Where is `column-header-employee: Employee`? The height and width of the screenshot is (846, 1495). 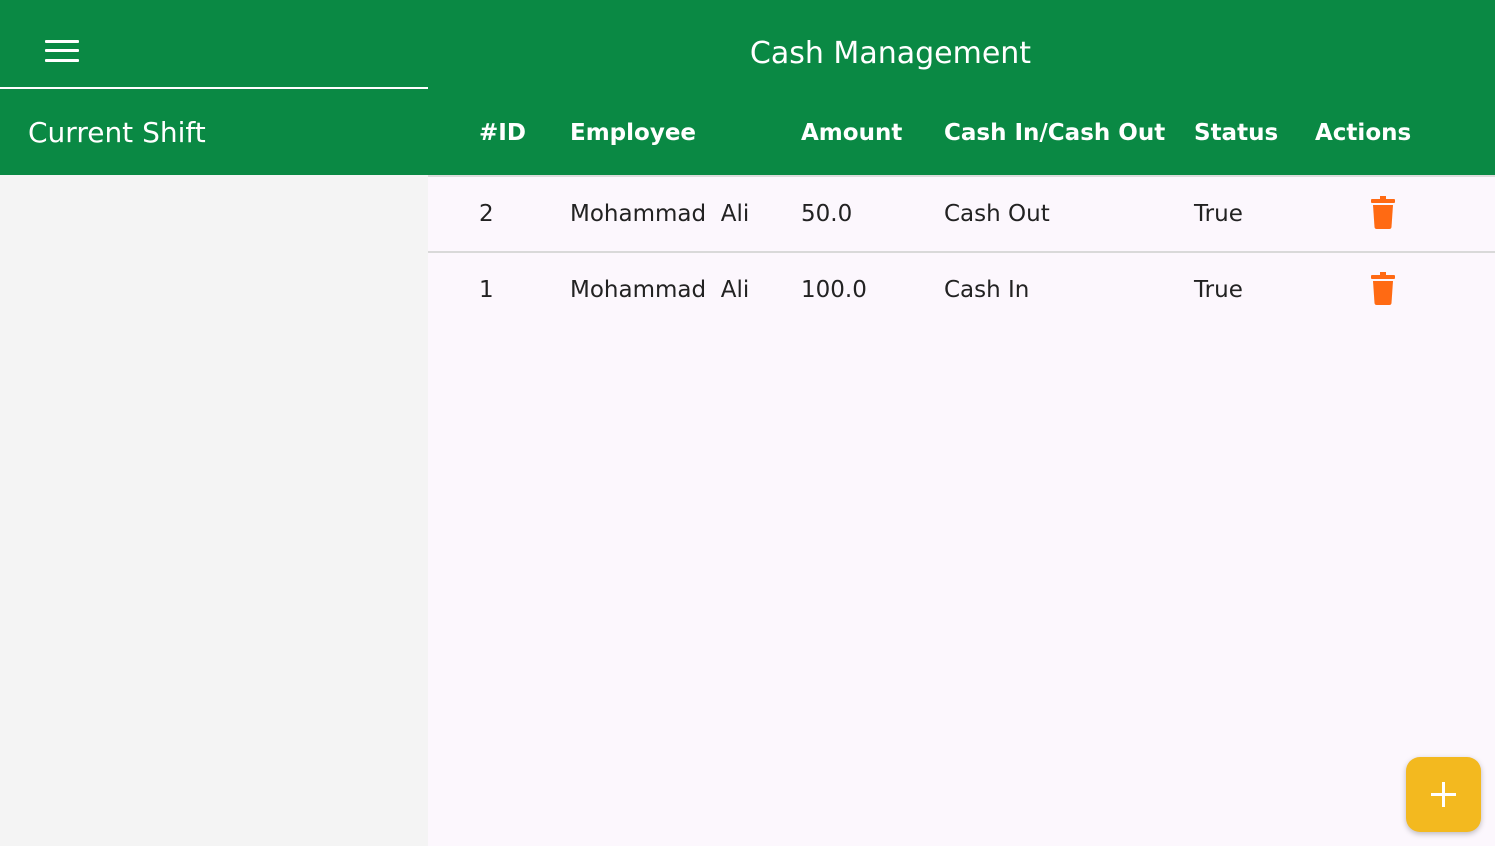 column-header-employee: Employee is located at coordinates (633, 133).